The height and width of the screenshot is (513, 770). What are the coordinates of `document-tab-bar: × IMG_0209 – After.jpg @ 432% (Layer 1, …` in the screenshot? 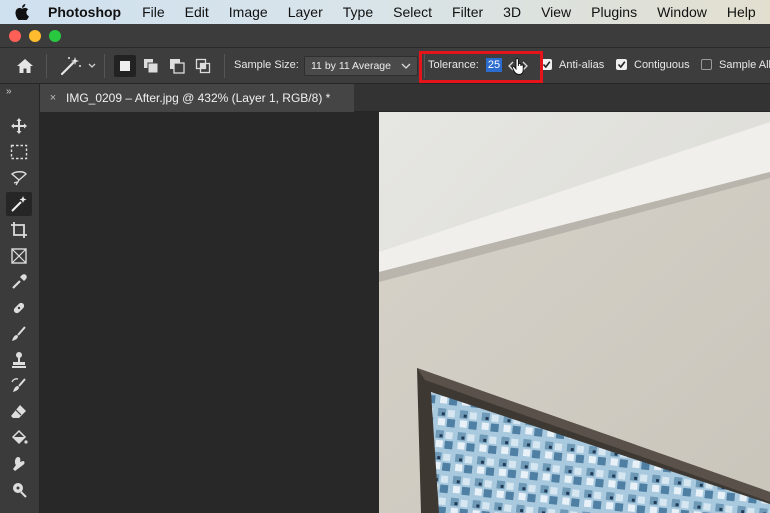 It's located at (405, 98).